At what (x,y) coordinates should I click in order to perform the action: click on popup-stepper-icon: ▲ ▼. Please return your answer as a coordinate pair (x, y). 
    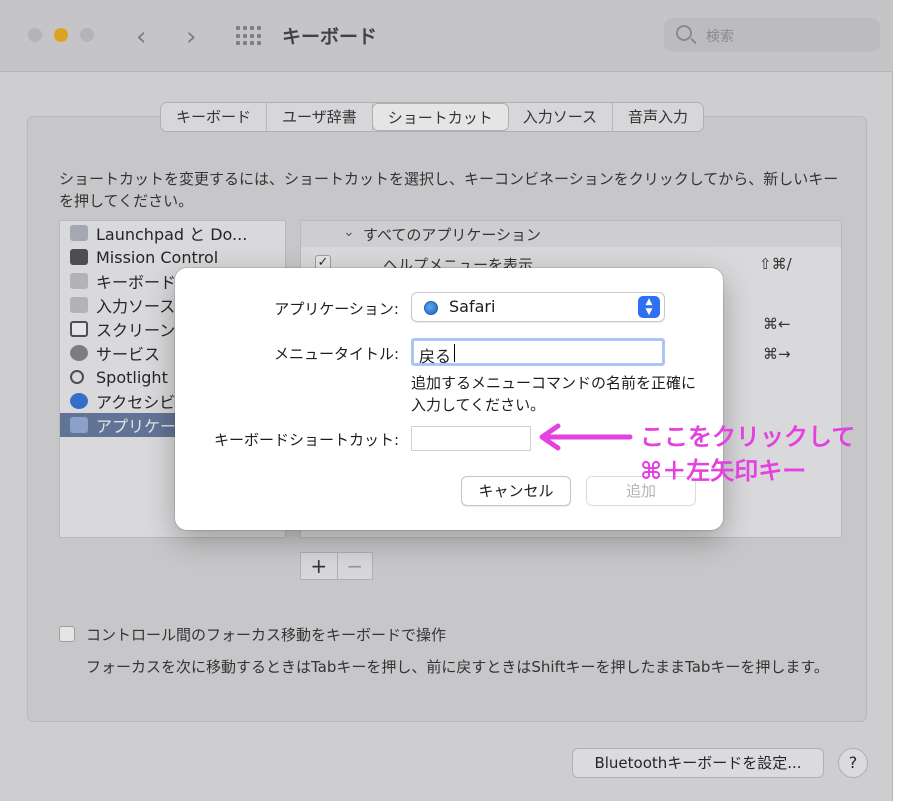
    Looking at the image, I should click on (649, 307).